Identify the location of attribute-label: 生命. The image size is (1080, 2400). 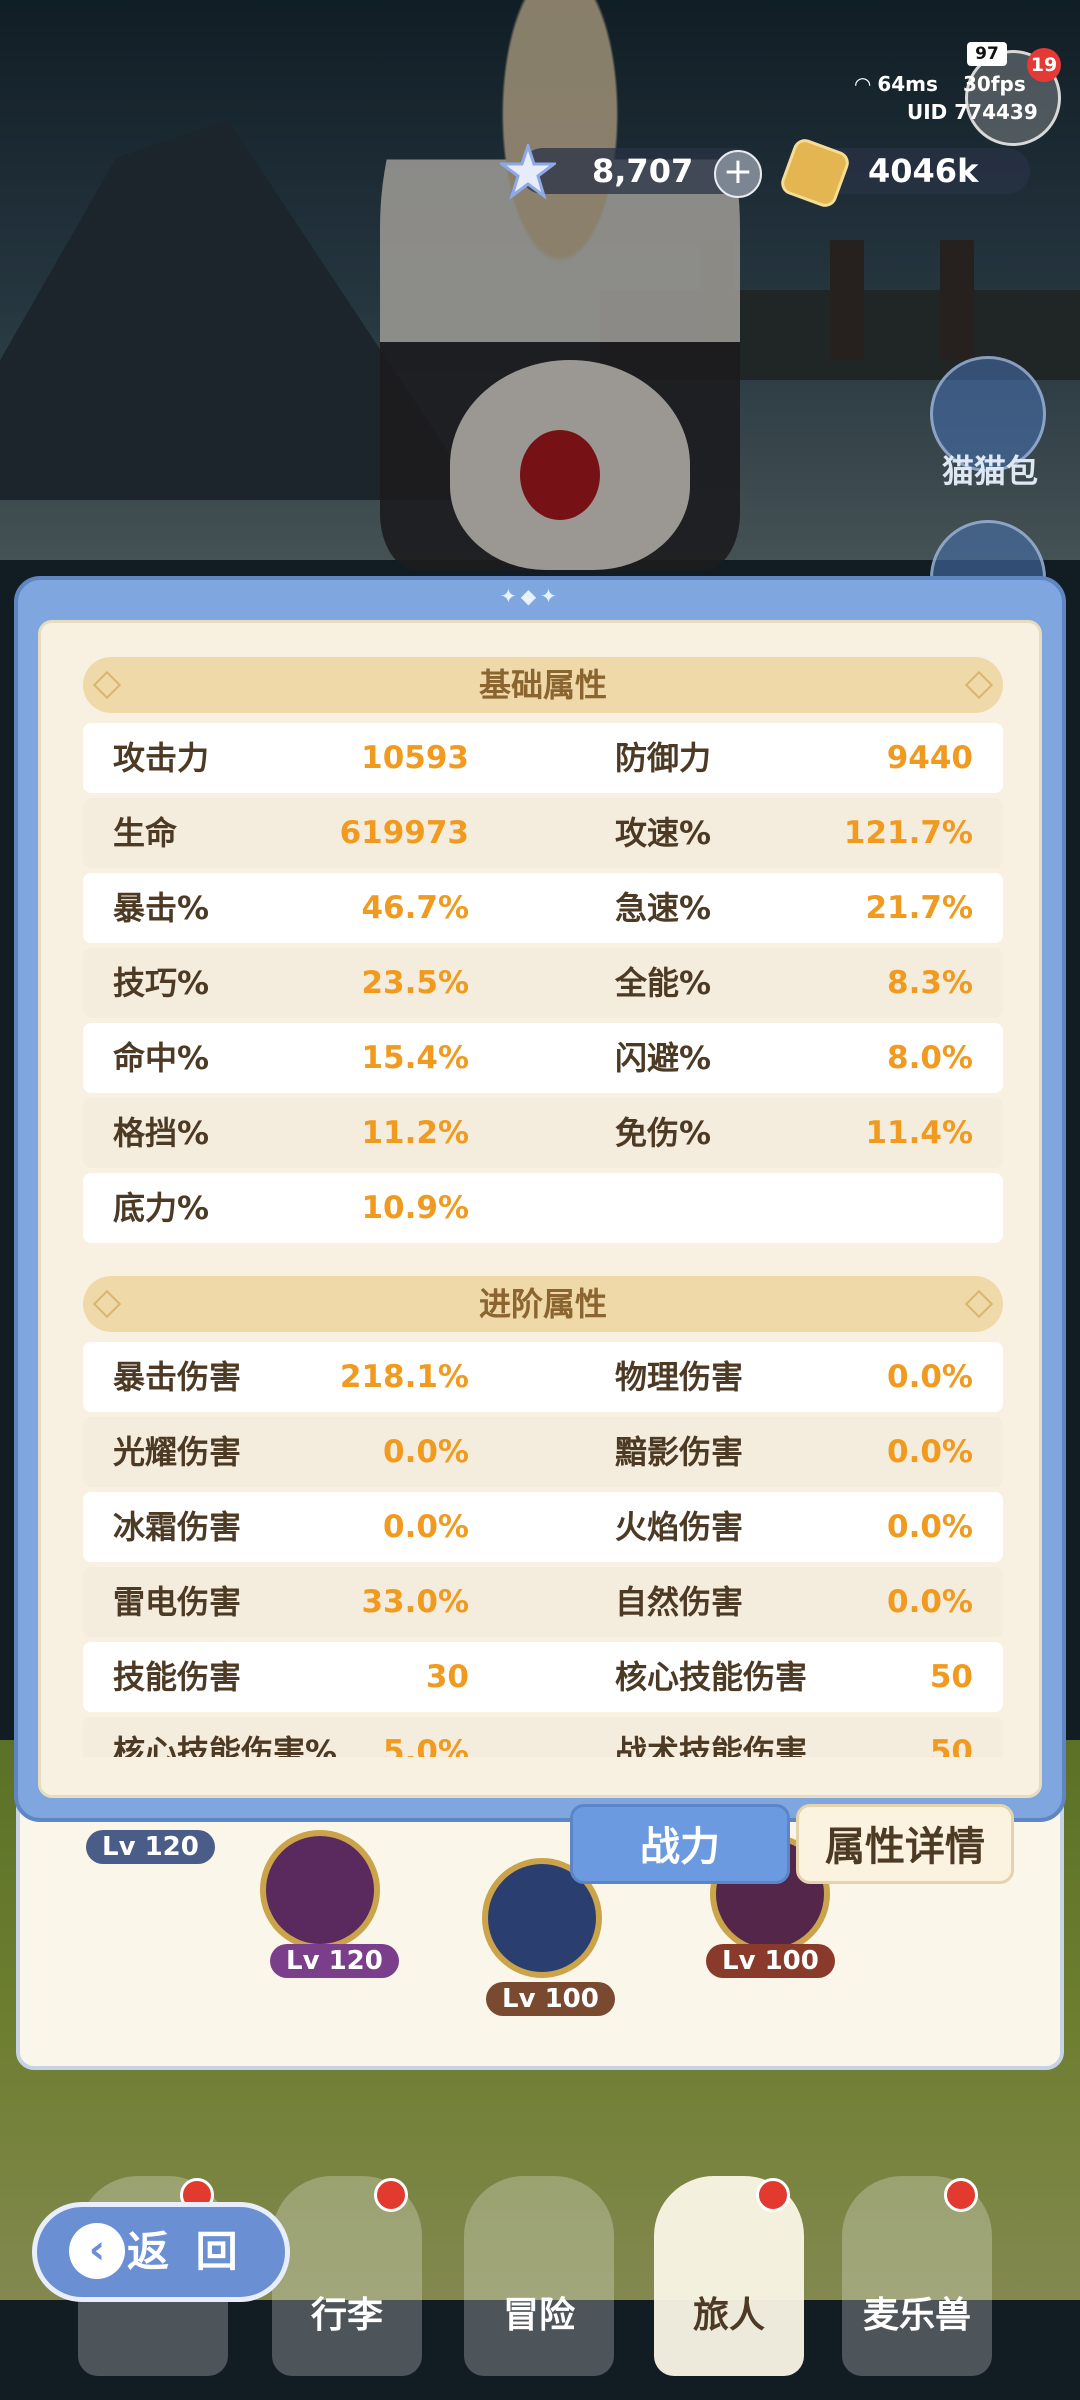
(145, 833).